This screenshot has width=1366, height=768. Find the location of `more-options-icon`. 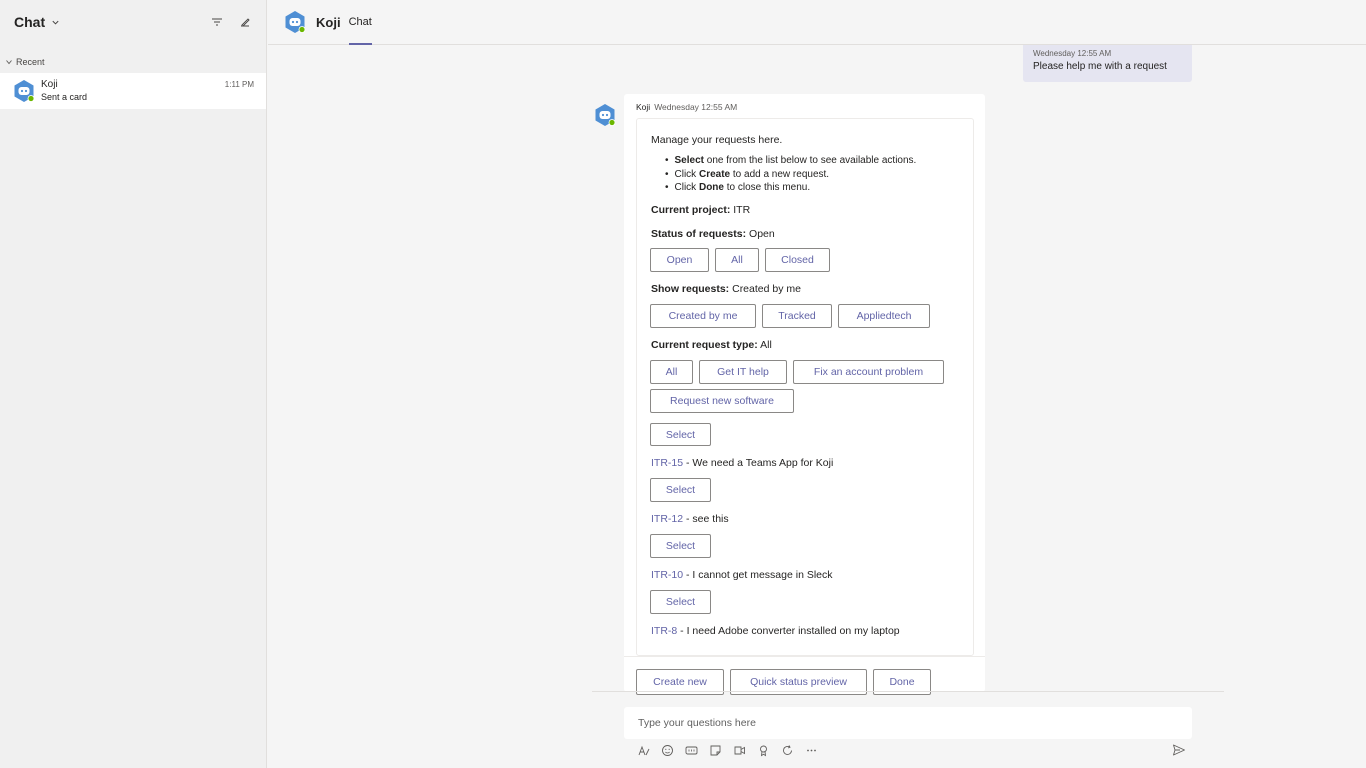

more-options-icon is located at coordinates (811, 750).